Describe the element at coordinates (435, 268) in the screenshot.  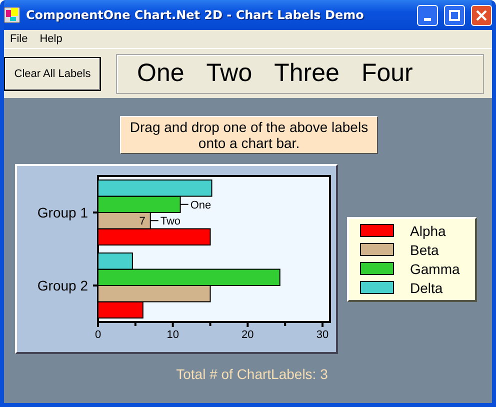
I see `legend-label: Gamma` at that location.